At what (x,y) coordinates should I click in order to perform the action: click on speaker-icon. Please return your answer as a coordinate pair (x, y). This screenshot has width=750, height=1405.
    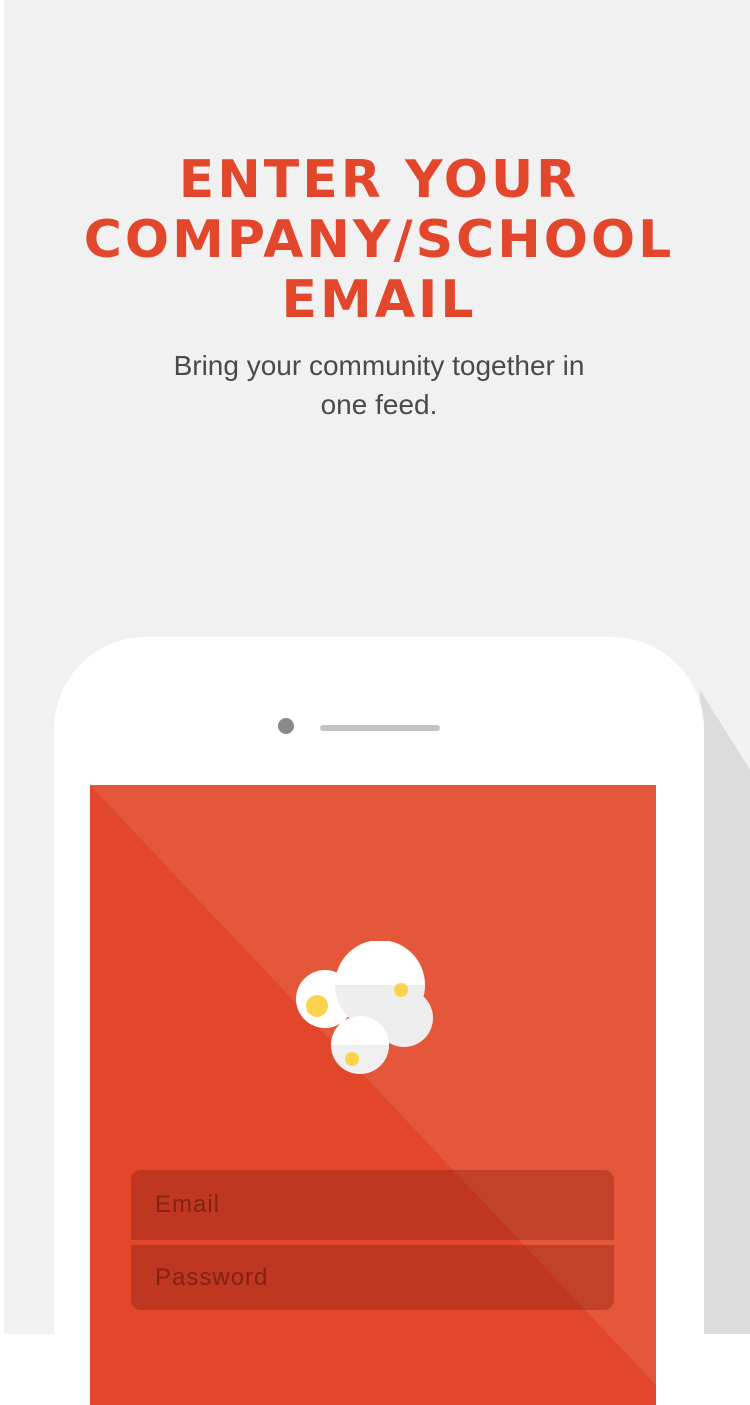
    Looking at the image, I should click on (380, 728).